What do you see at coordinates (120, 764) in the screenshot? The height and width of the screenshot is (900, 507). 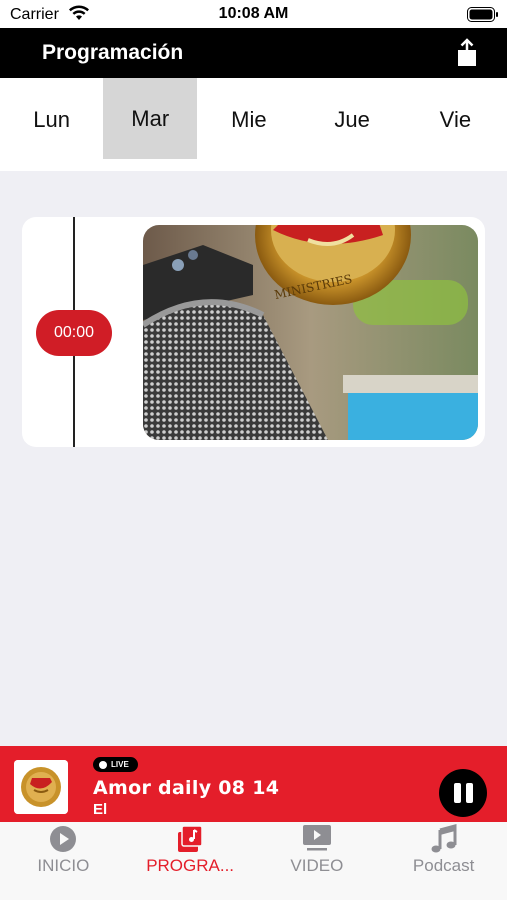 I see `live-label: LIVE` at bounding box center [120, 764].